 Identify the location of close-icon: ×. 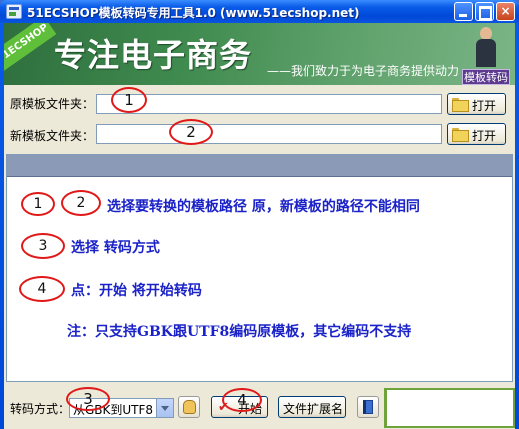
(505, 11).